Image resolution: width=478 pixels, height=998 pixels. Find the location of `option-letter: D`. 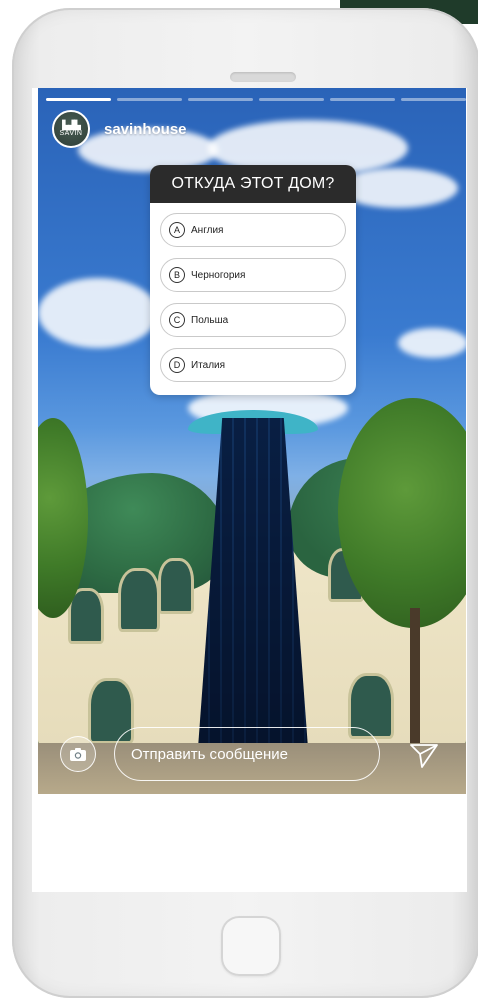

option-letter: D is located at coordinates (177, 365).